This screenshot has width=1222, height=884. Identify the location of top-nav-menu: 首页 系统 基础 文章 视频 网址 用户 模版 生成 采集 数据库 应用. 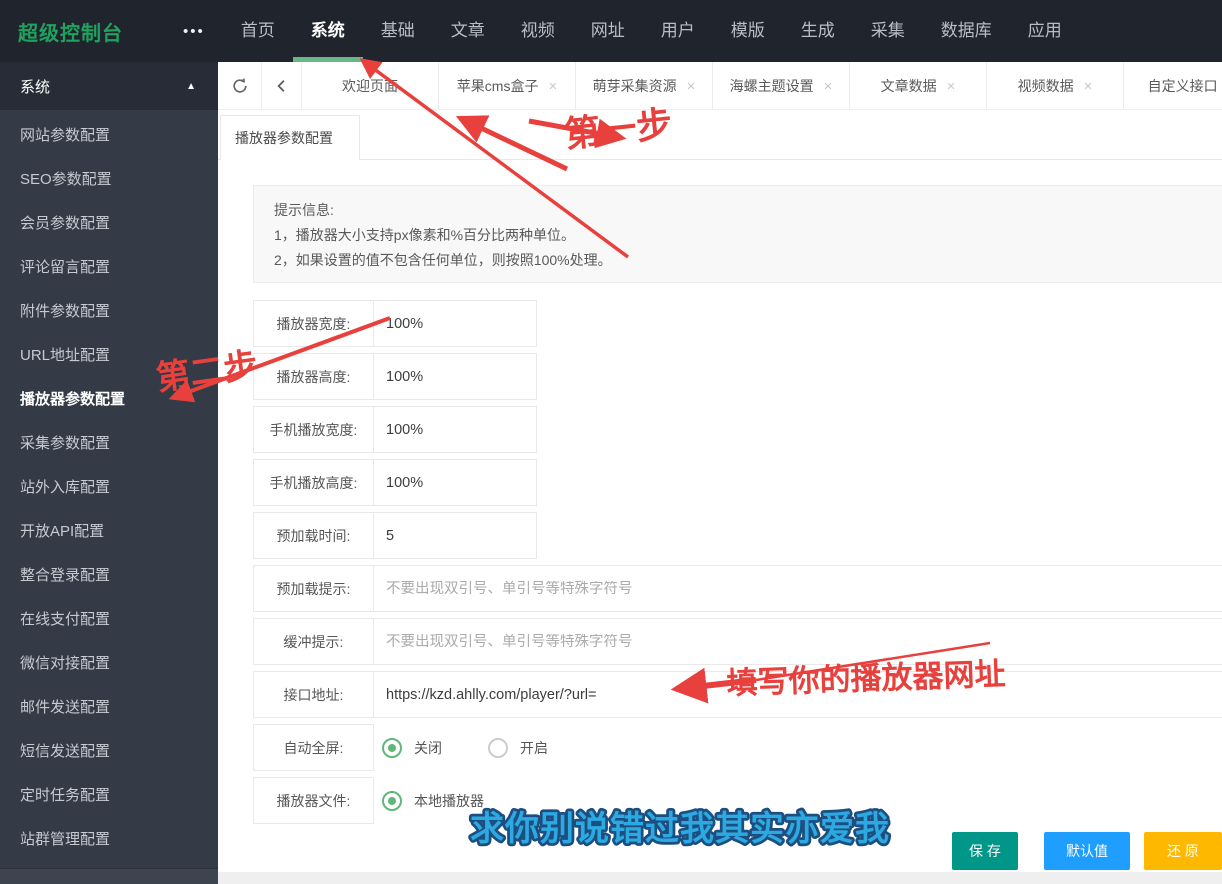
(651, 31).